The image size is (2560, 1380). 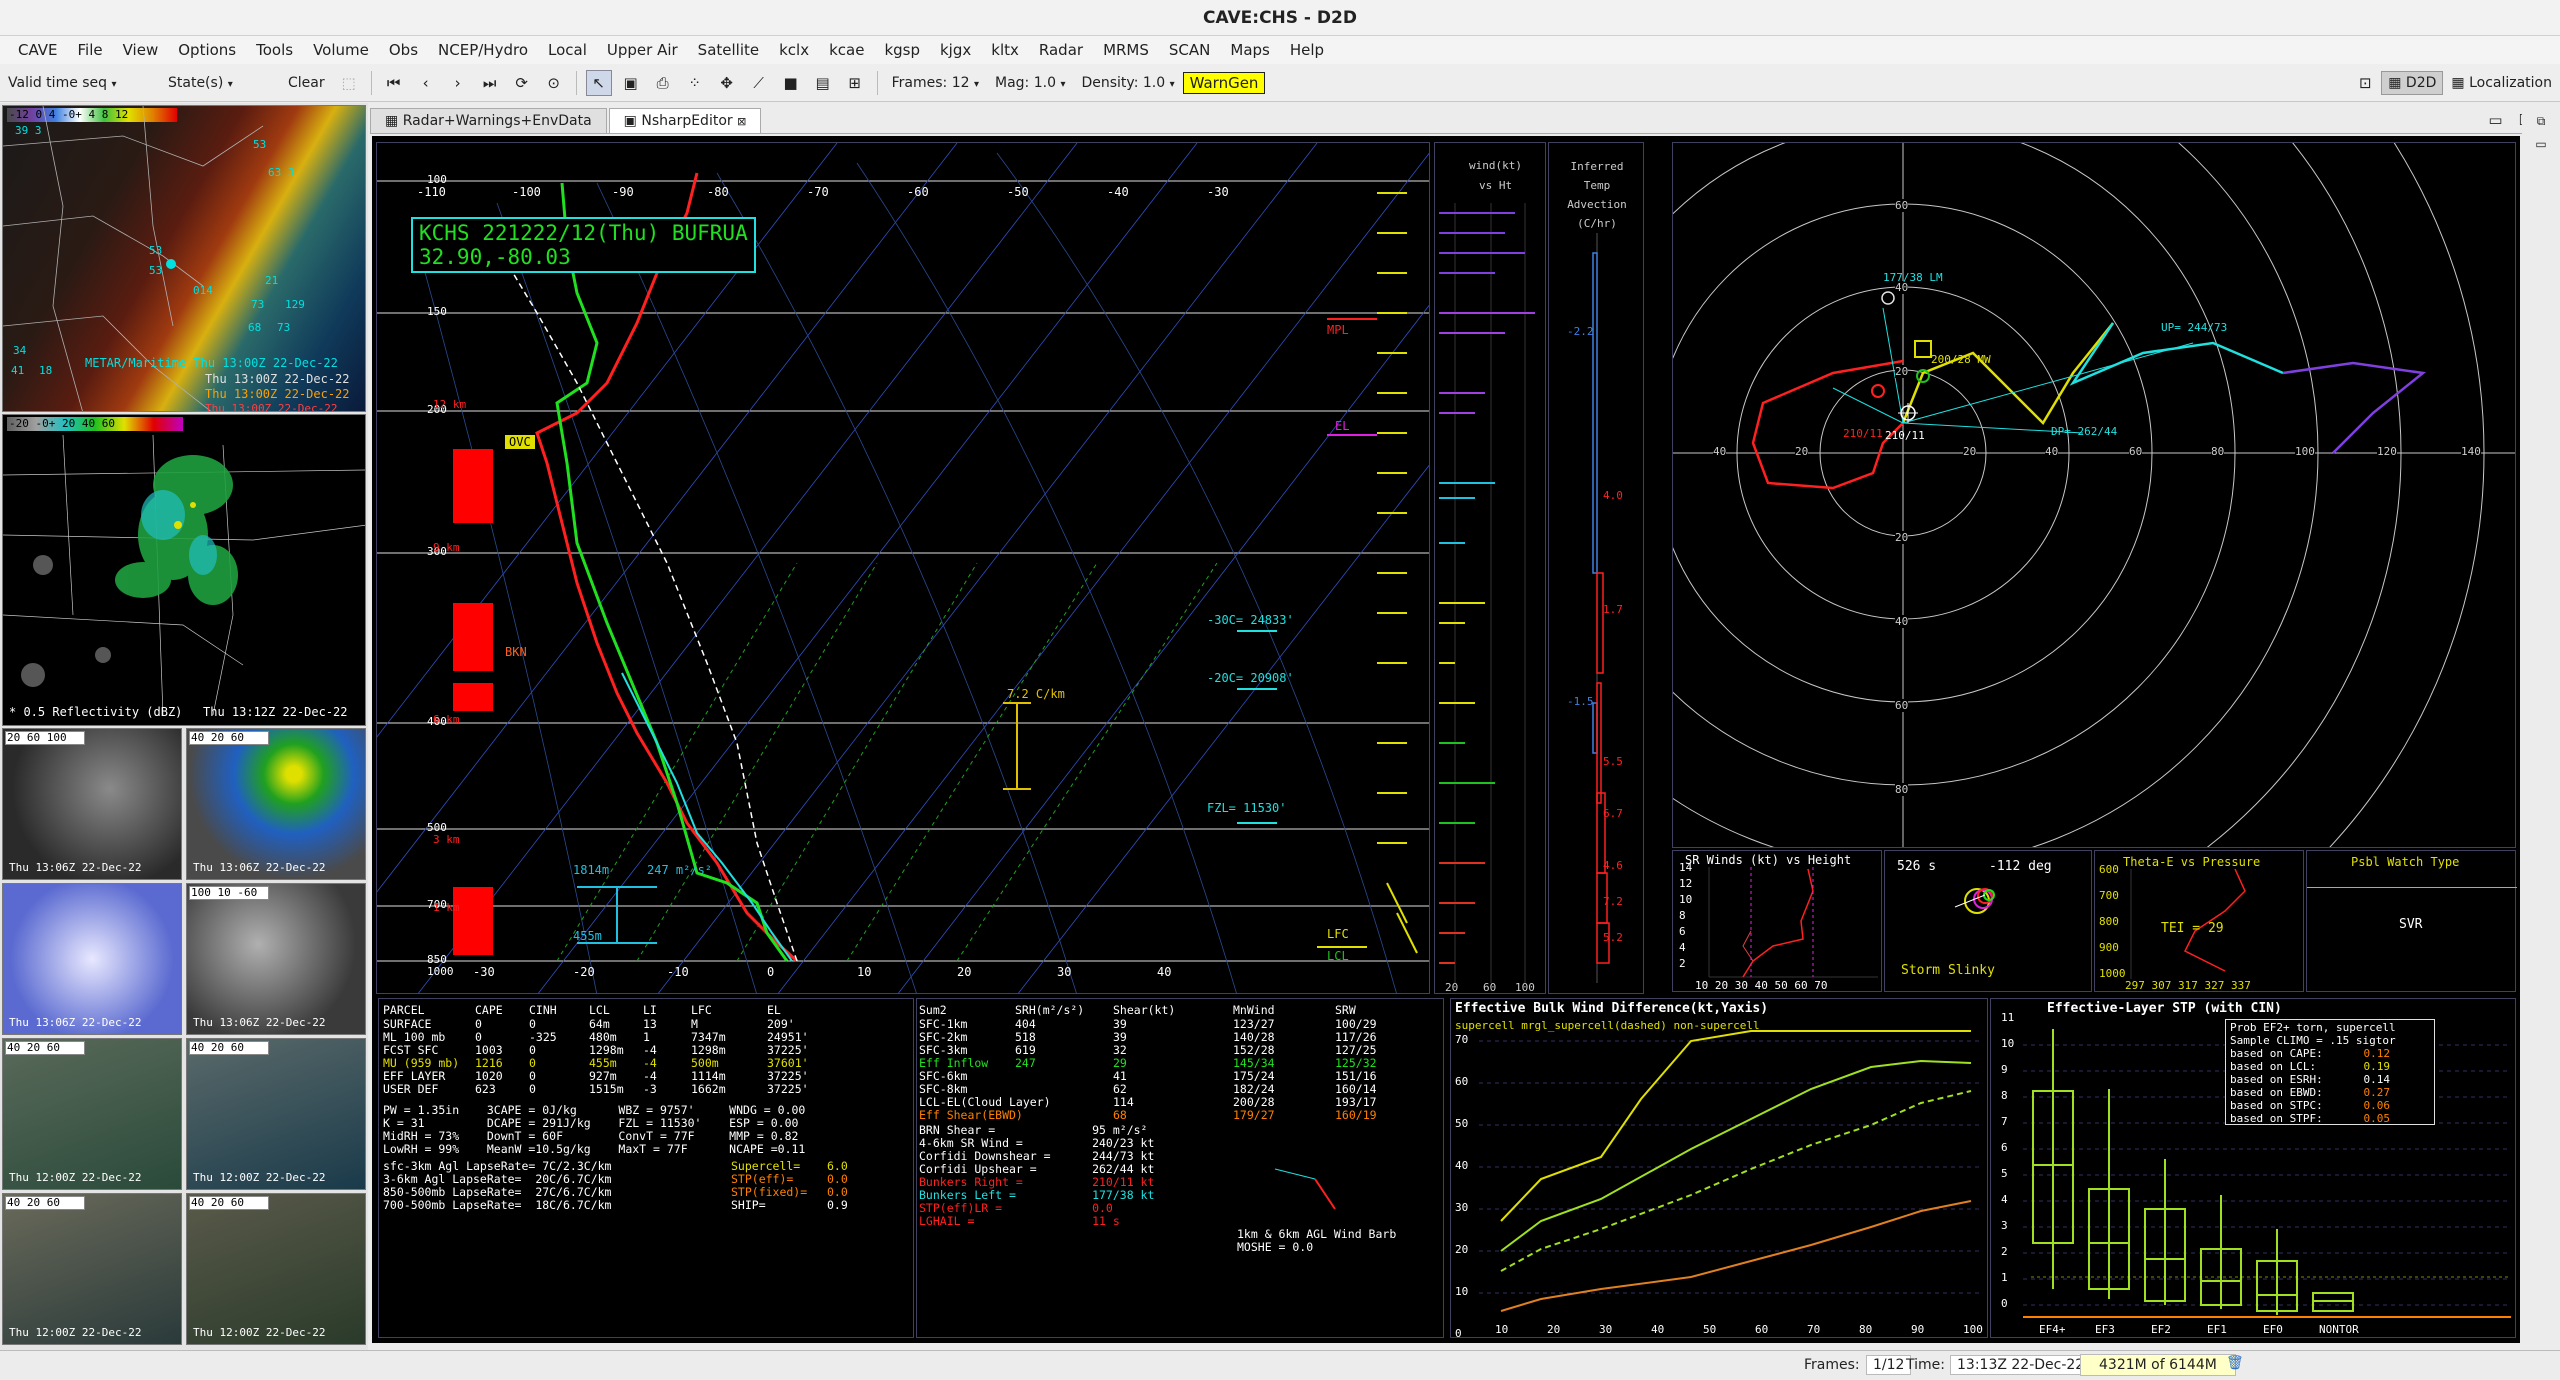 What do you see at coordinates (964, 972) in the screenshot?
I see `bottom-temp-label: 20` at bounding box center [964, 972].